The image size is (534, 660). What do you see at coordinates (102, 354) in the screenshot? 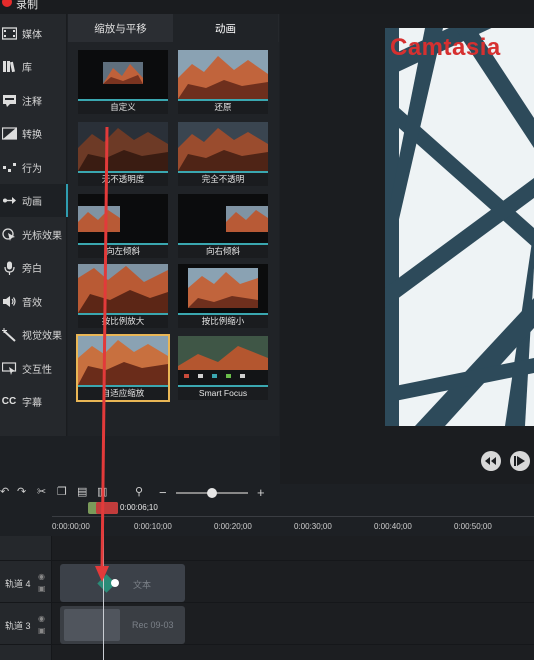
I see `annotation-arrow` at bounding box center [102, 354].